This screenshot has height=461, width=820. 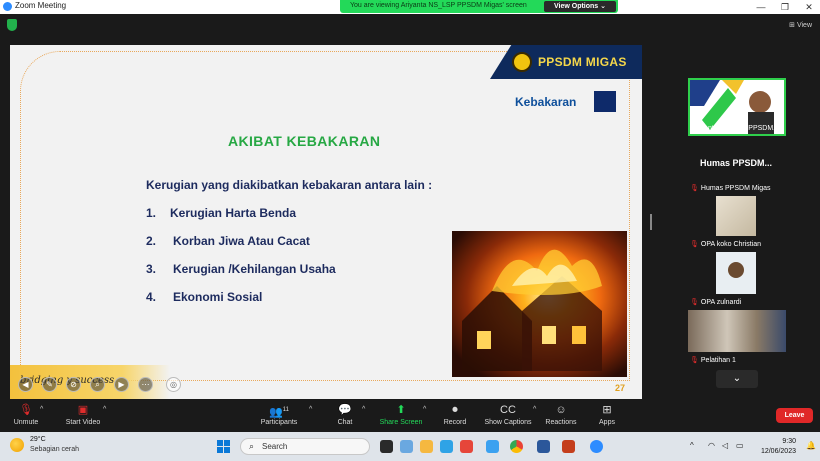 I want to click on participant-name-text: Humas PPSDM Migas, so click(x=735, y=188).